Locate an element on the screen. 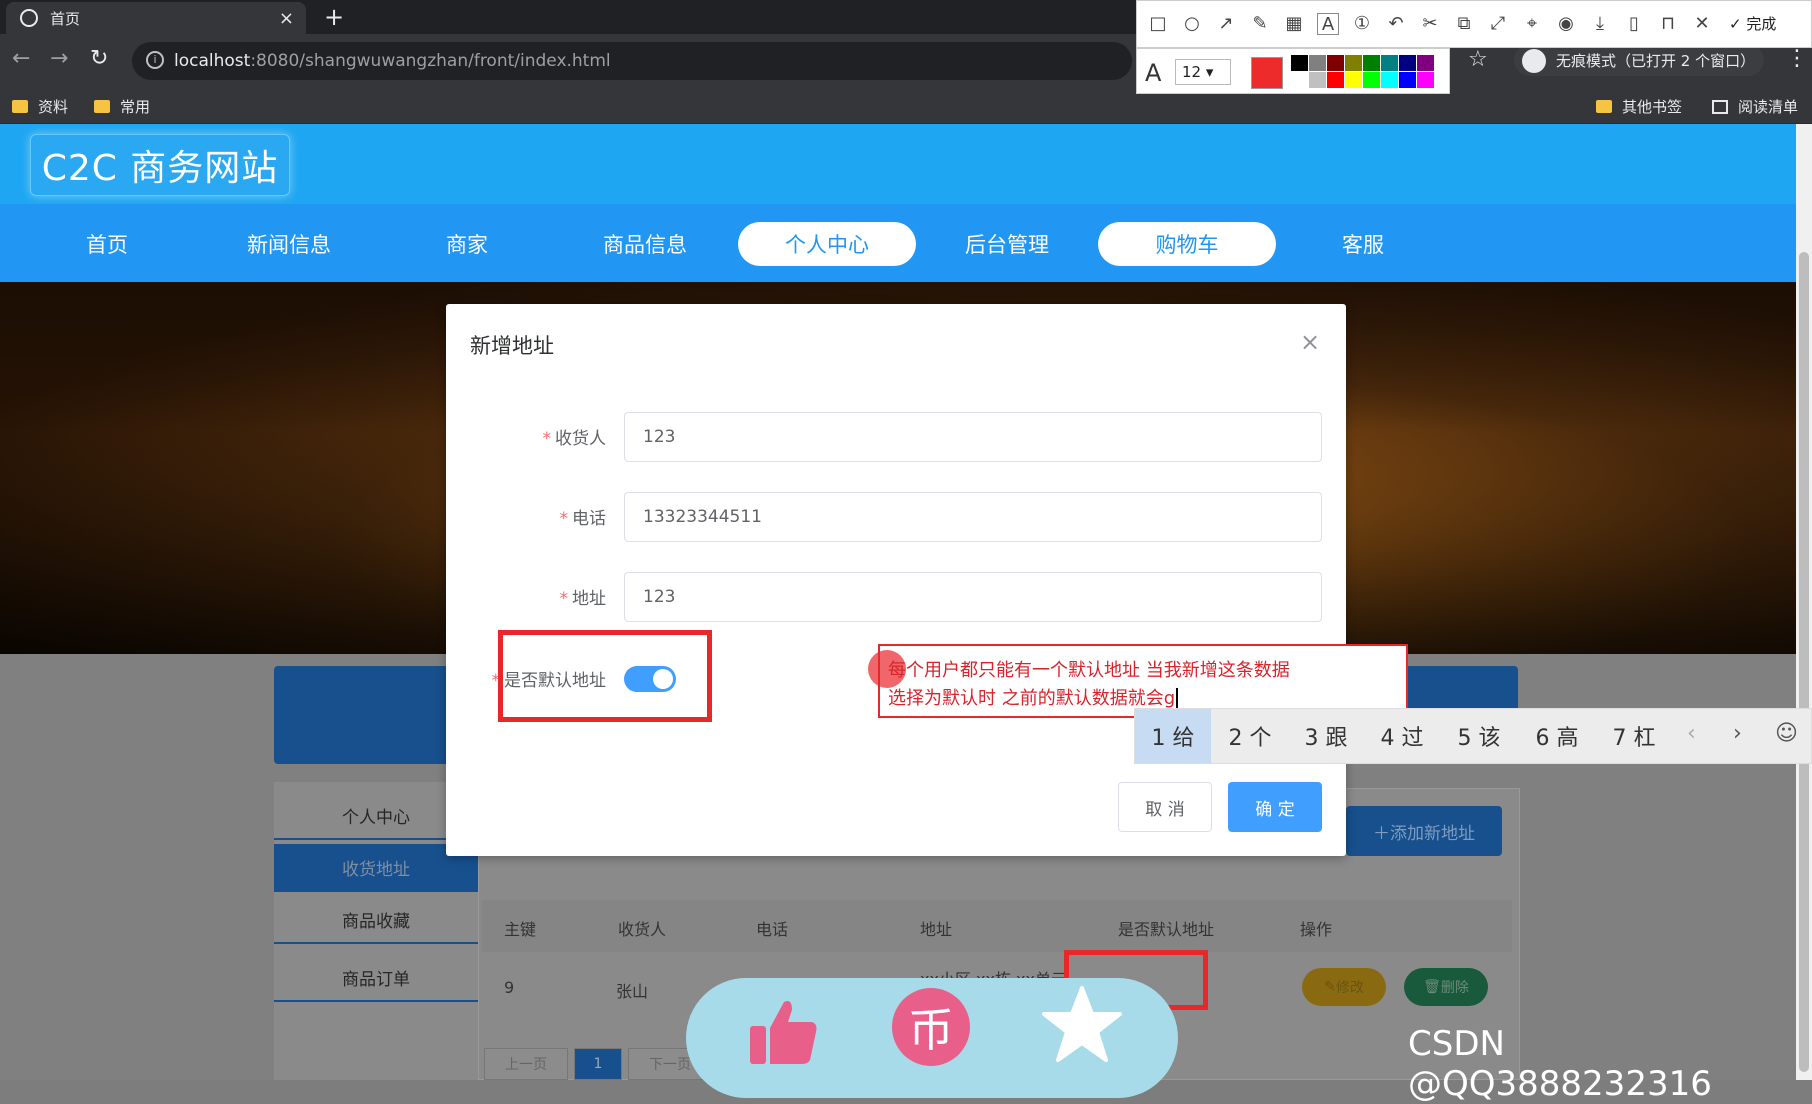 This screenshot has width=1812, height=1104. ime-candidate: 1 给 is located at coordinates (1173, 736).